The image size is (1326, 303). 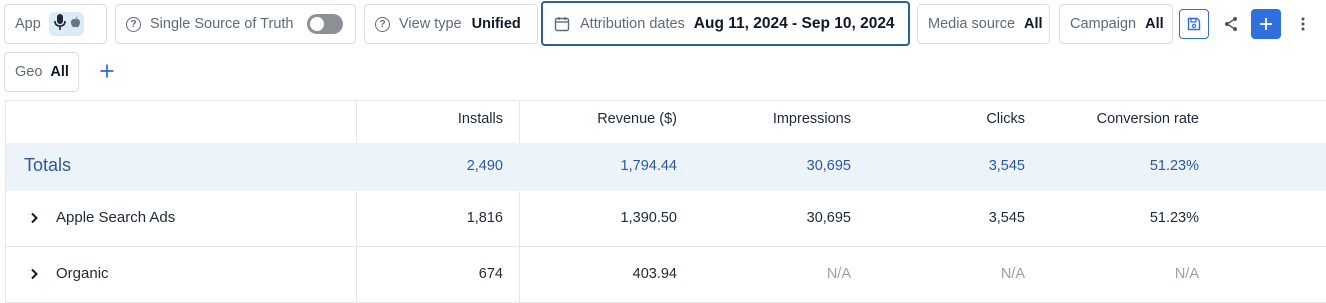 What do you see at coordinates (1005, 119) in the screenshot?
I see `column-header-clicks: Clicks` at bounding box center [1005, 119].